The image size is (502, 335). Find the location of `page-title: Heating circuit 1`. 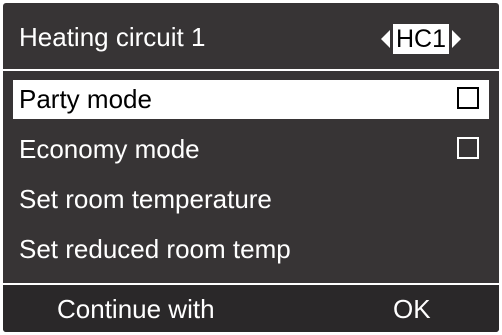

page-title: Heating circuit 1 is located at coordinates (112, 37).